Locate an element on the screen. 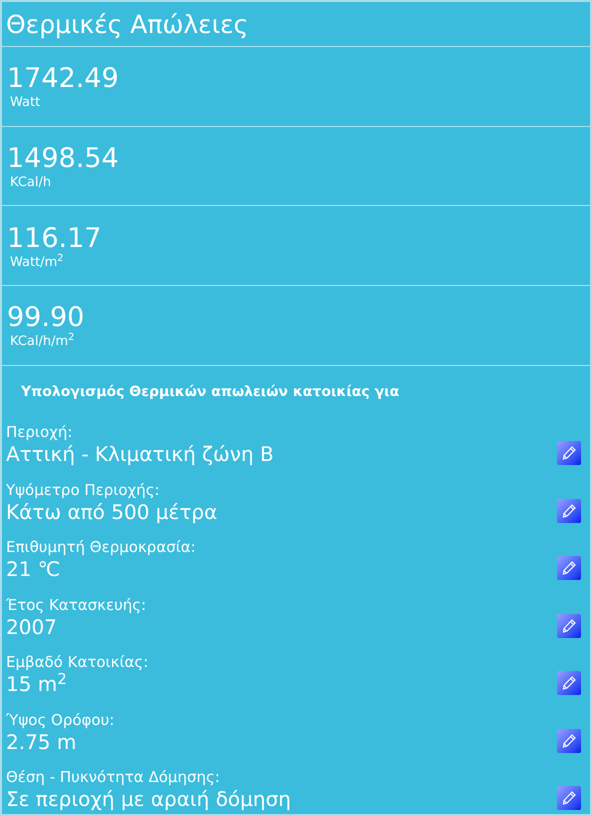  result-unit: KCal/h is located at coordinates (30, 183).